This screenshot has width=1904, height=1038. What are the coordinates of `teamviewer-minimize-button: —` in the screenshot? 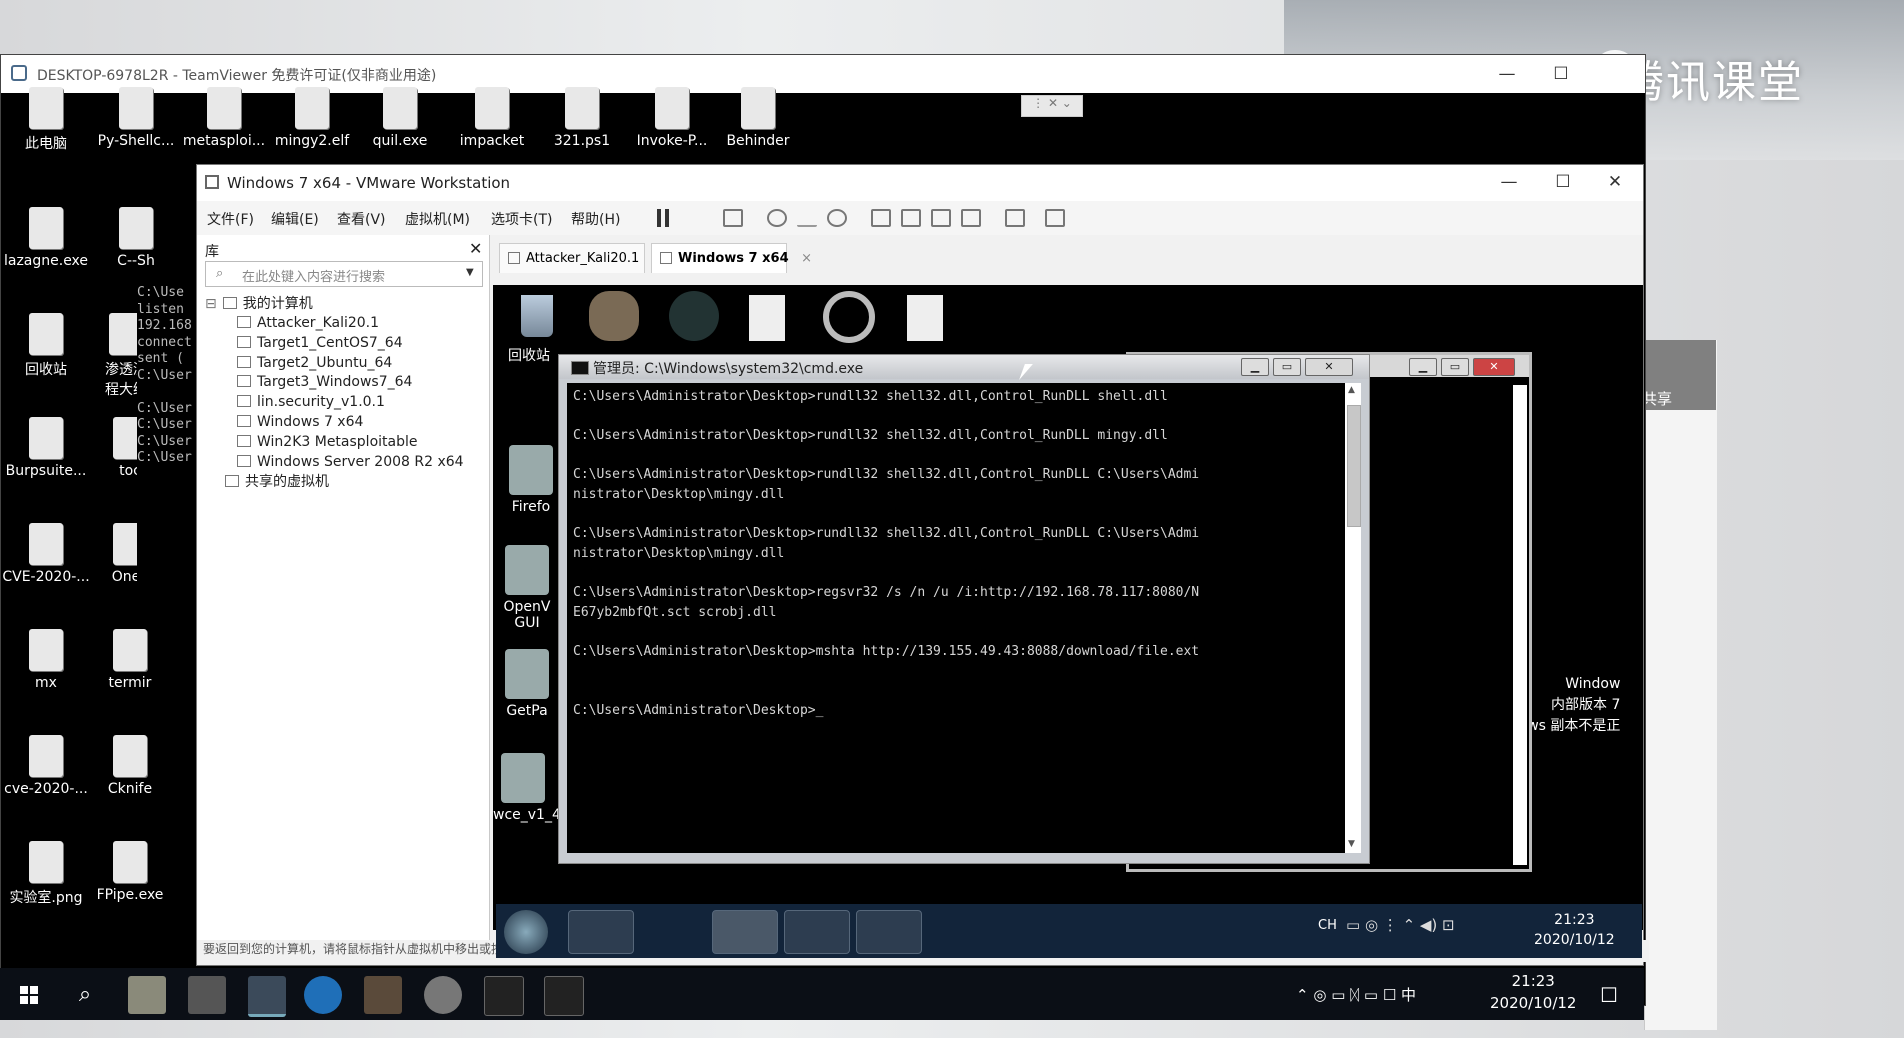 It's located at (1507, 74).